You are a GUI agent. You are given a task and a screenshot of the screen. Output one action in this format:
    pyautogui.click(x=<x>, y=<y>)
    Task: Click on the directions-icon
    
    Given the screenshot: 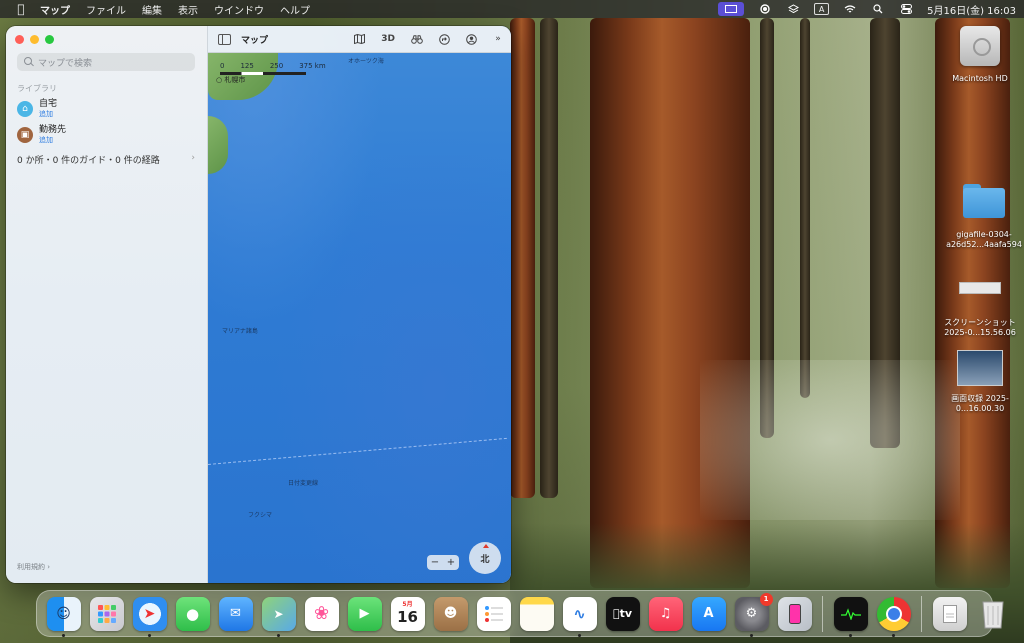 What is the action you would take?
    pyautogui.click(x=444, y=39)
    